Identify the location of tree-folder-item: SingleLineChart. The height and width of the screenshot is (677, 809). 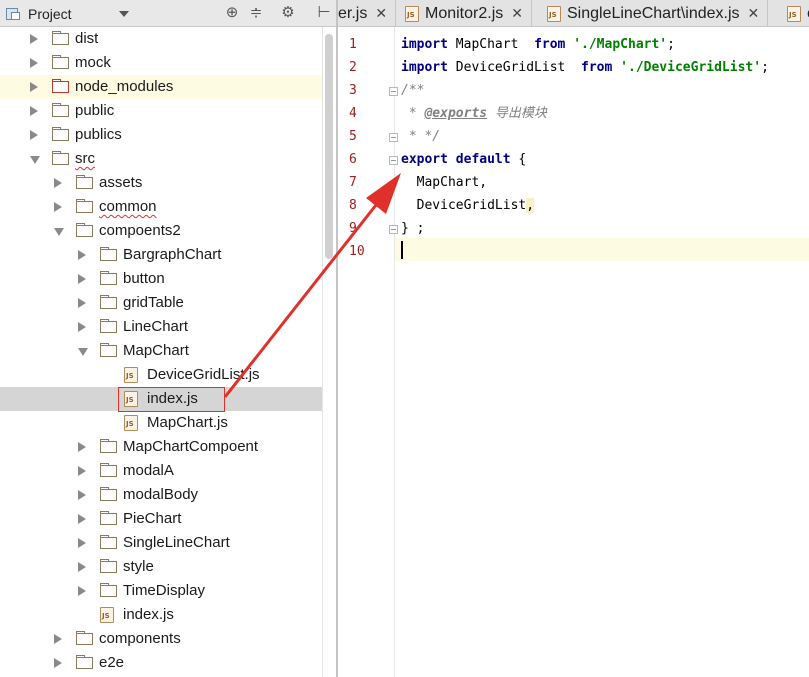
(161, 543).